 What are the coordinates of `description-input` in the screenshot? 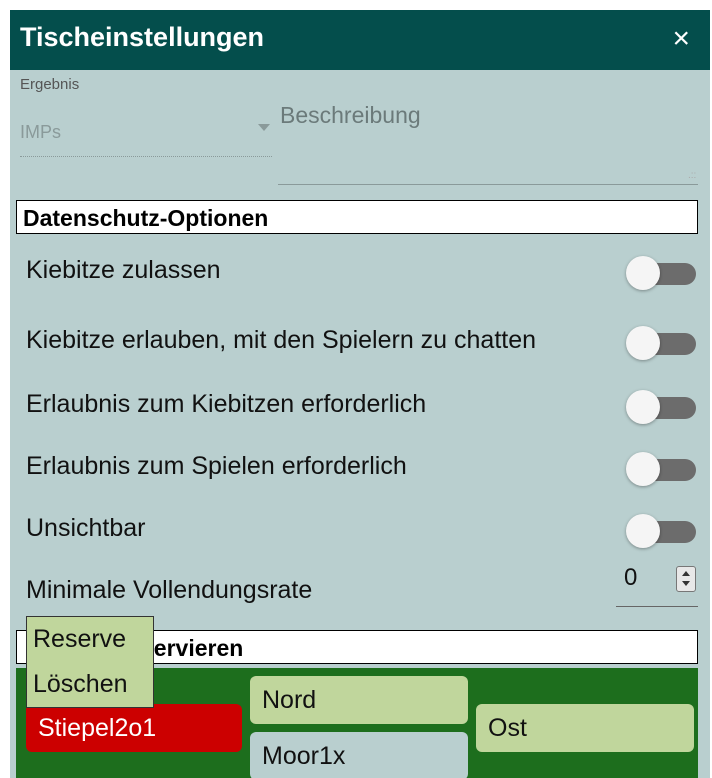 It's located at (488, 184).